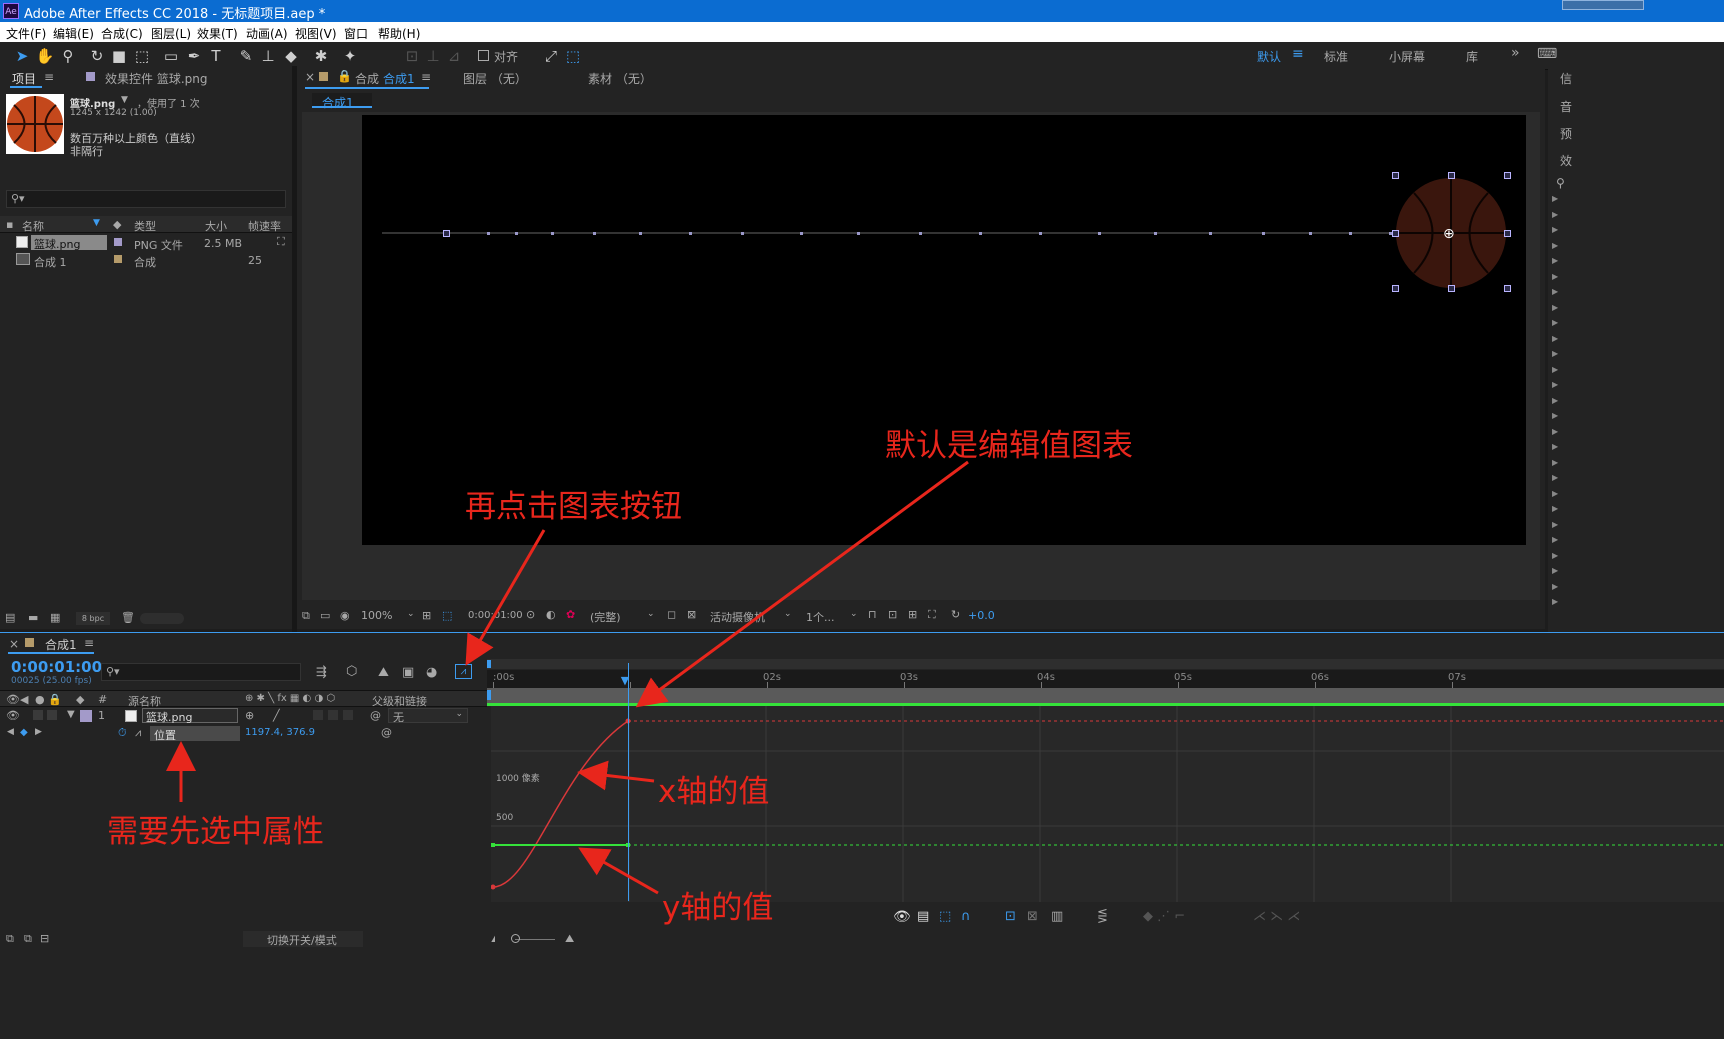 The width and height of the screenshot is (1724, 1039). What do you see at coordinates (156, 78) in the screenshot?
I see `effects-controls-tab: 效果控件 篮球.png` at bounding box center [156, 78].